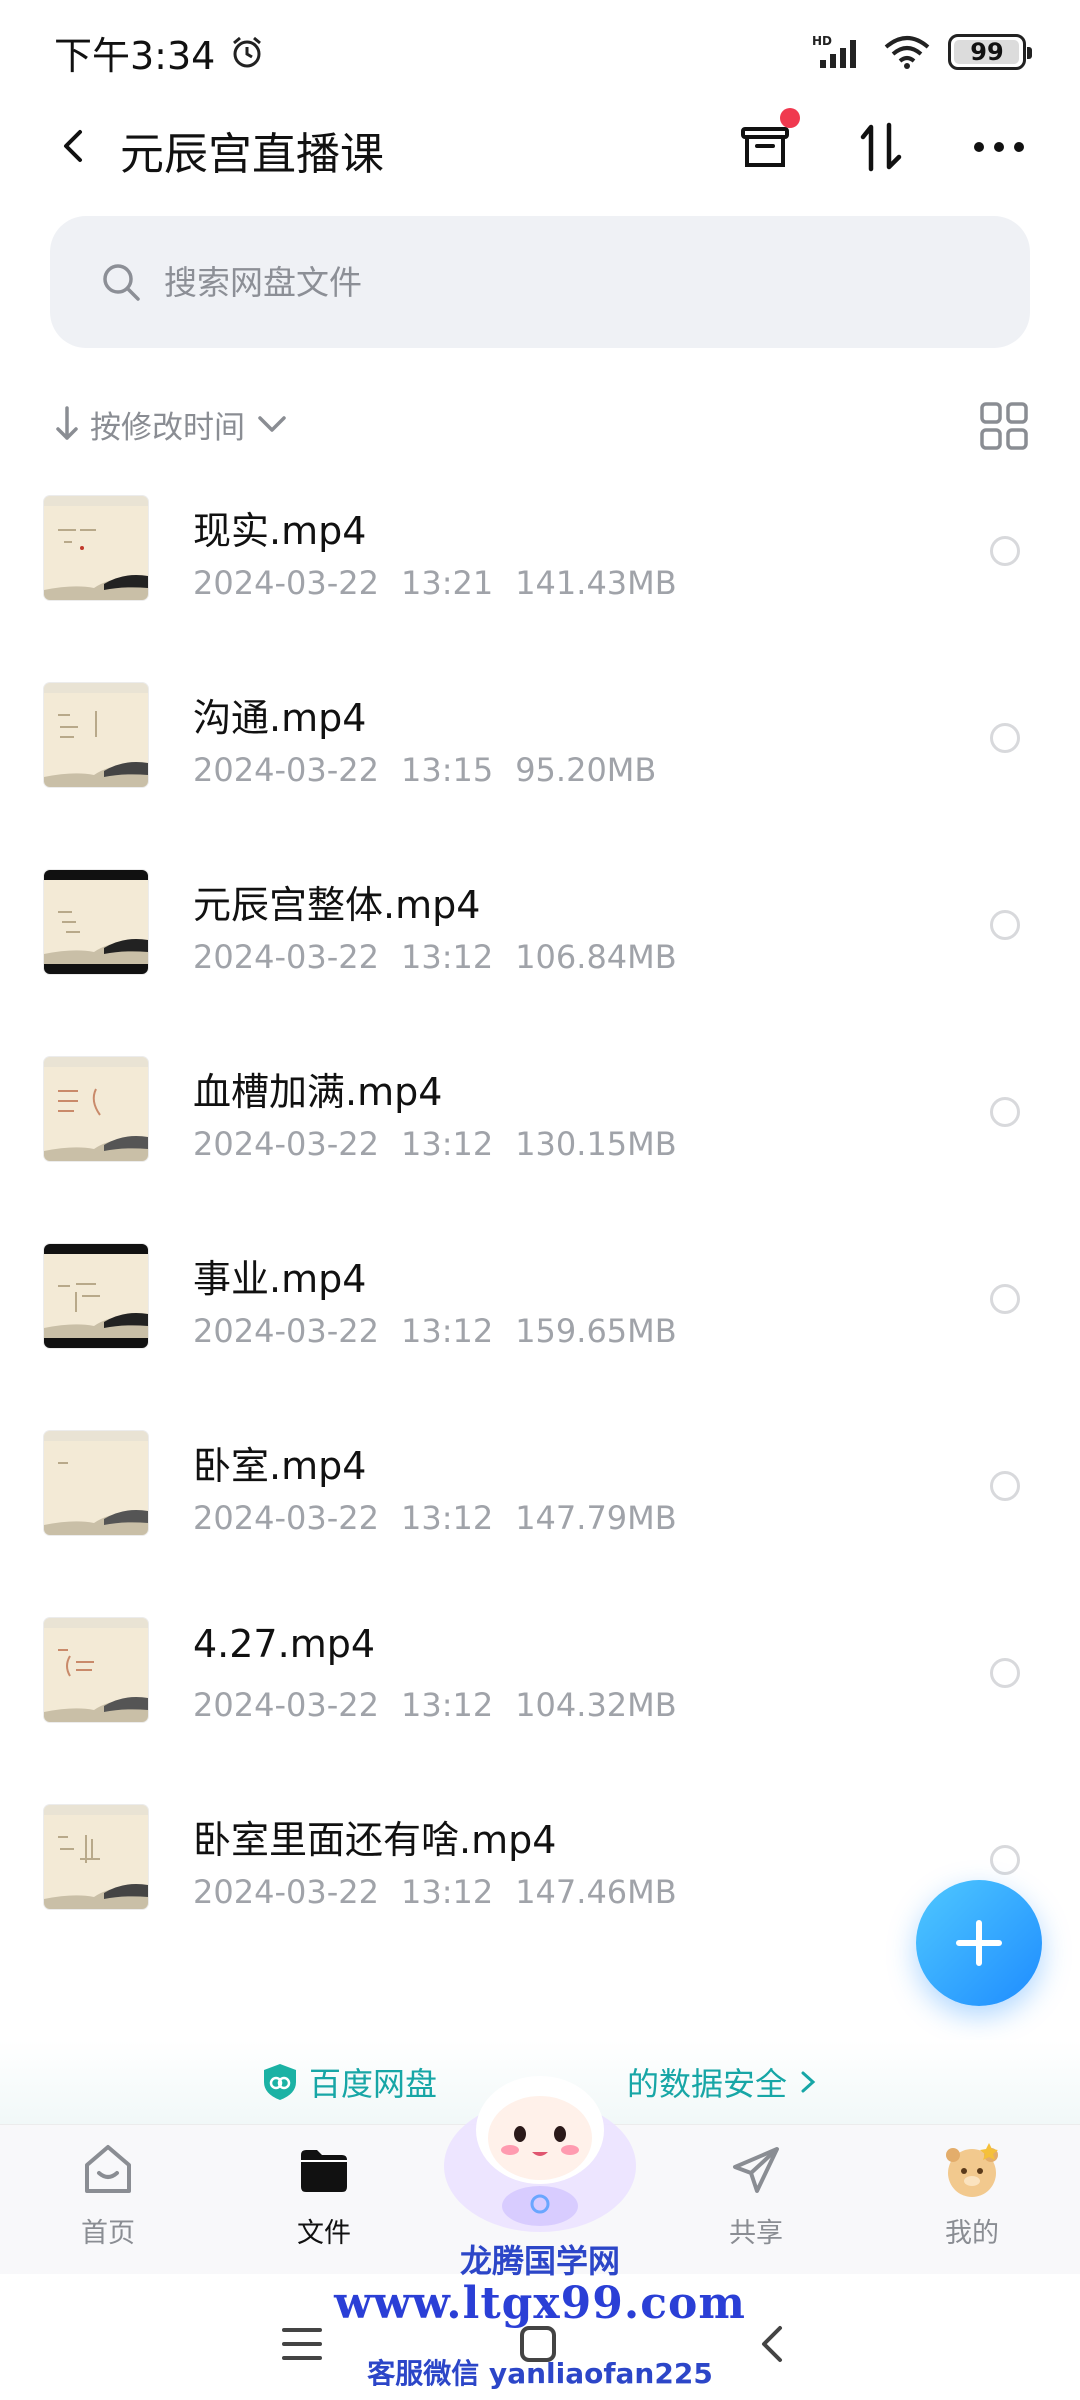  What do you see at coordinates (540, 553) in the screenshot?
I see `file-row: 现实.mp4 2024-03-22 13:21 141.43MB` at bounding box center [540, 553].